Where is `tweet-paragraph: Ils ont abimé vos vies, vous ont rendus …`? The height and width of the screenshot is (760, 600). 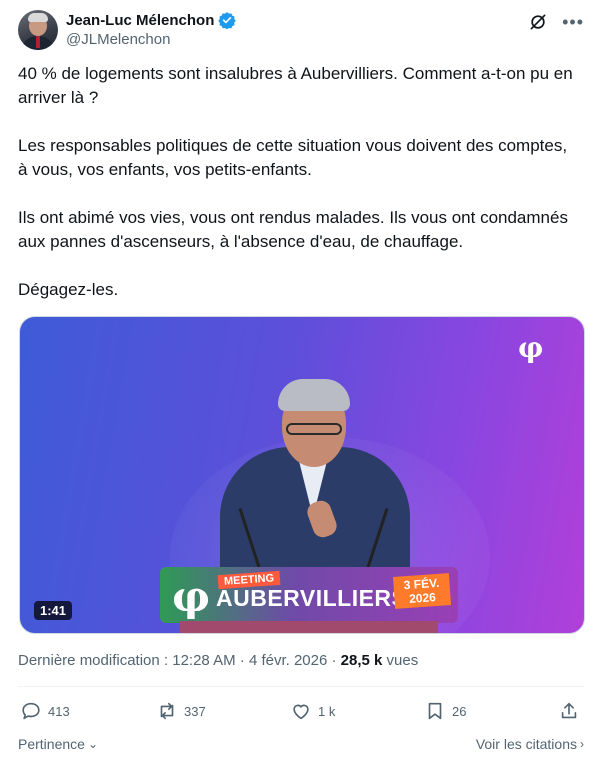
tweet-paragraph: Ils ont abimé vos vies, vous ont rendus … is located at coordinates (293, 229).